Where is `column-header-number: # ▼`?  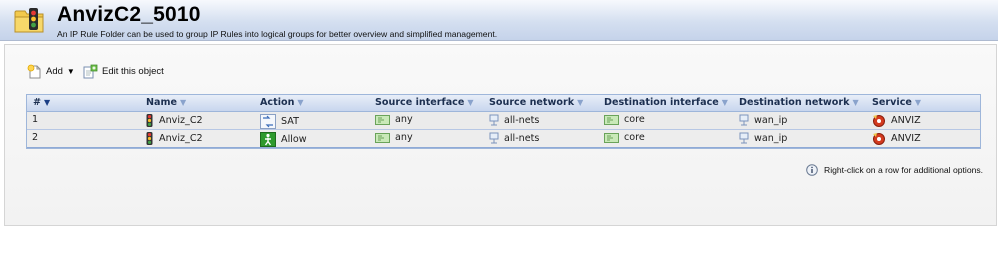 column-header-number: # ▼ is located at coordinates (41, 102).